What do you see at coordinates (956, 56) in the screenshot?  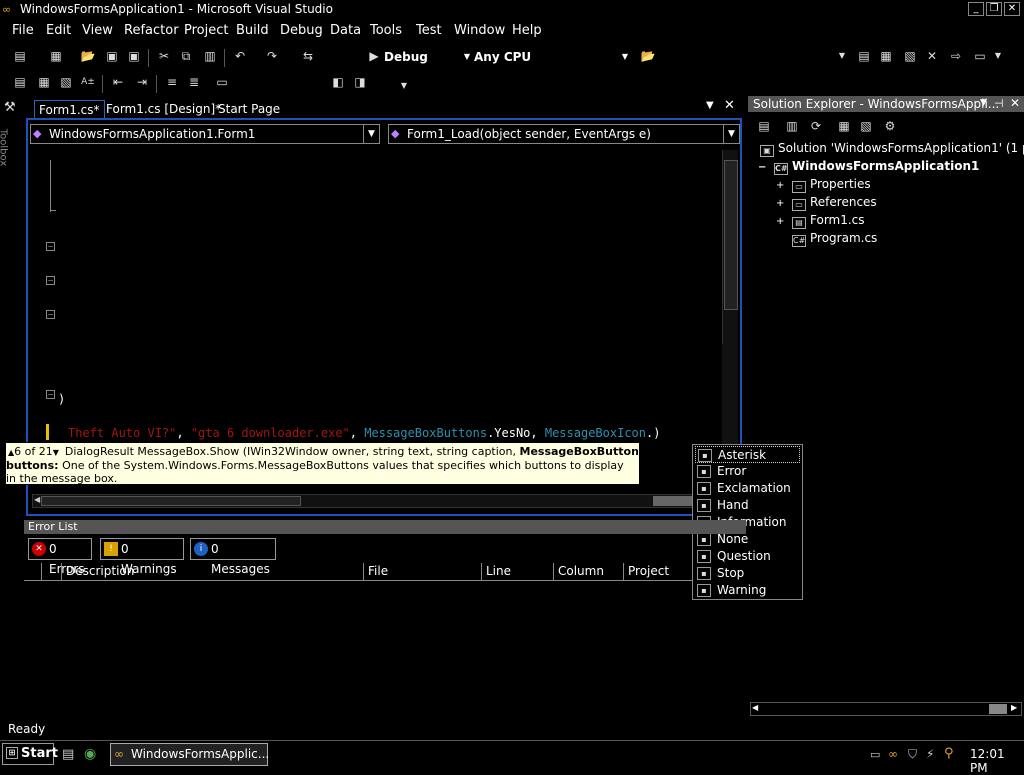 I see `start-page-icon: ⇨` at bounding box center [956, 56].